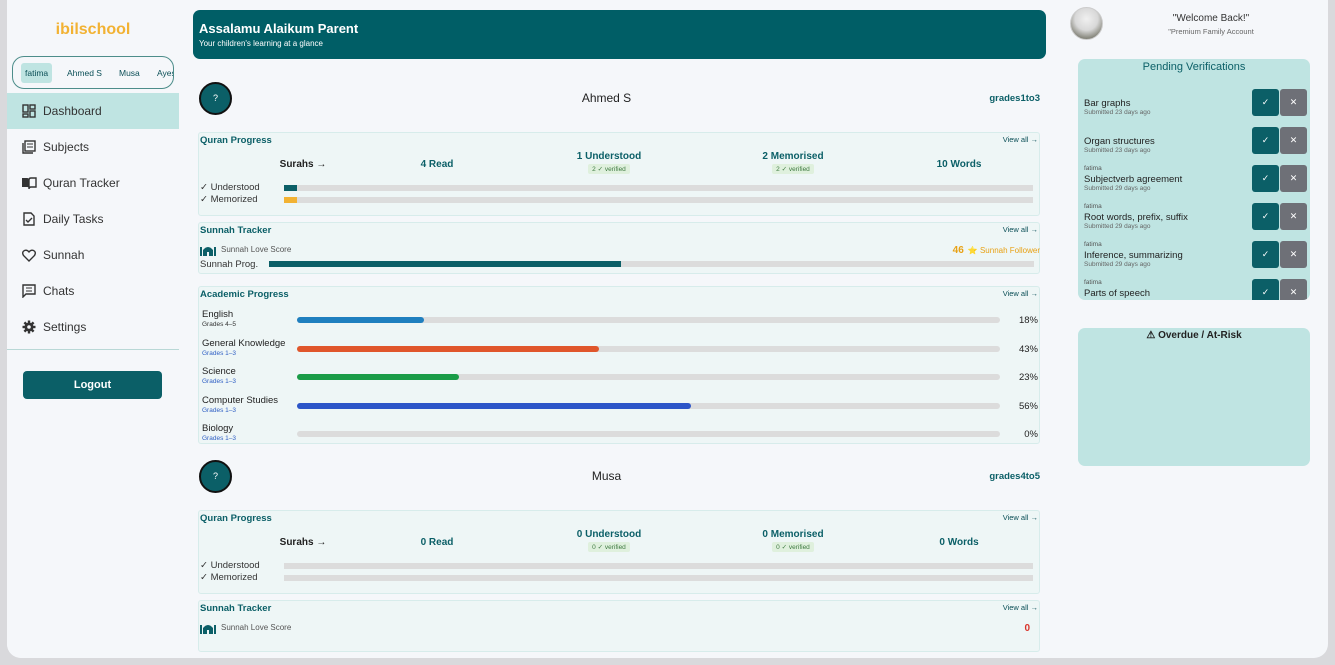  I want to click on nav-sunnah: Sunnah, so click(93, 255).